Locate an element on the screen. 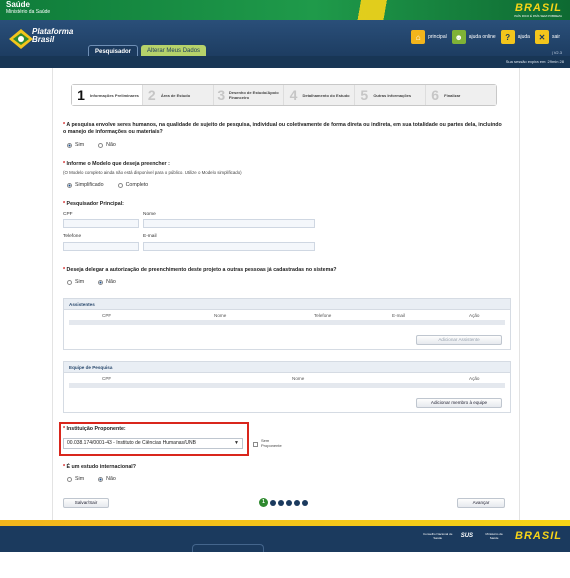  question-text: Informe o Modelo que deseja preencher : is located at coordinates (118, 164).